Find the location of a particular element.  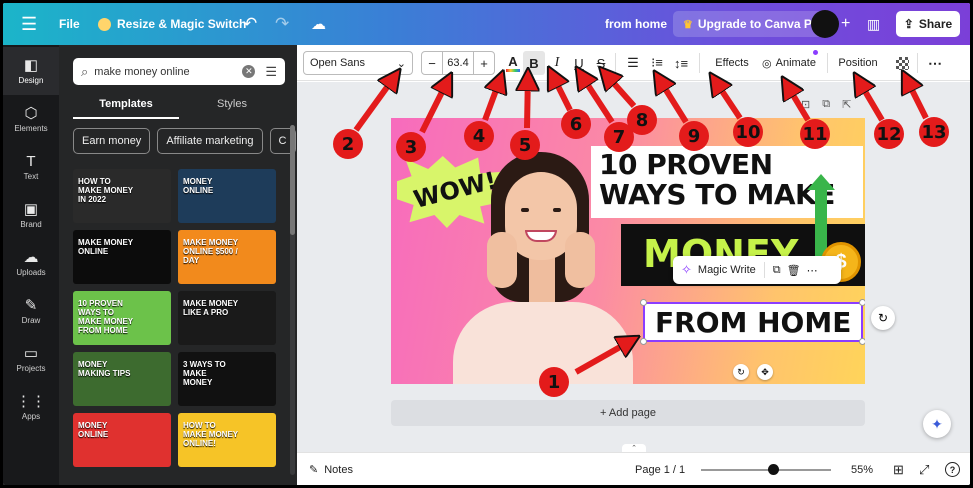

refresh-icon: ↻ is located at coordinates (883, 318).